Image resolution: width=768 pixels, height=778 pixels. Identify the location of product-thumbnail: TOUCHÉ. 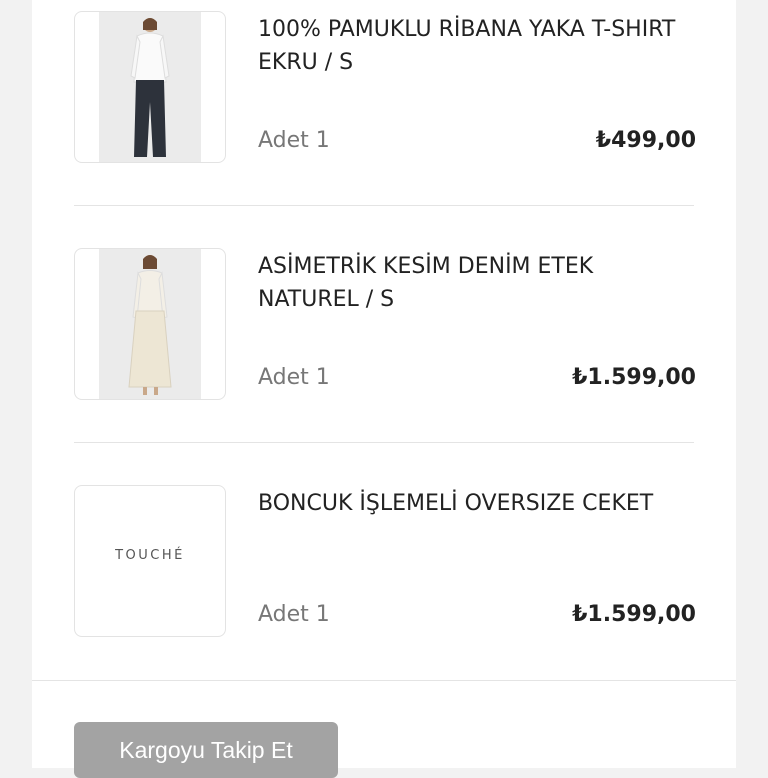
(150, 561).